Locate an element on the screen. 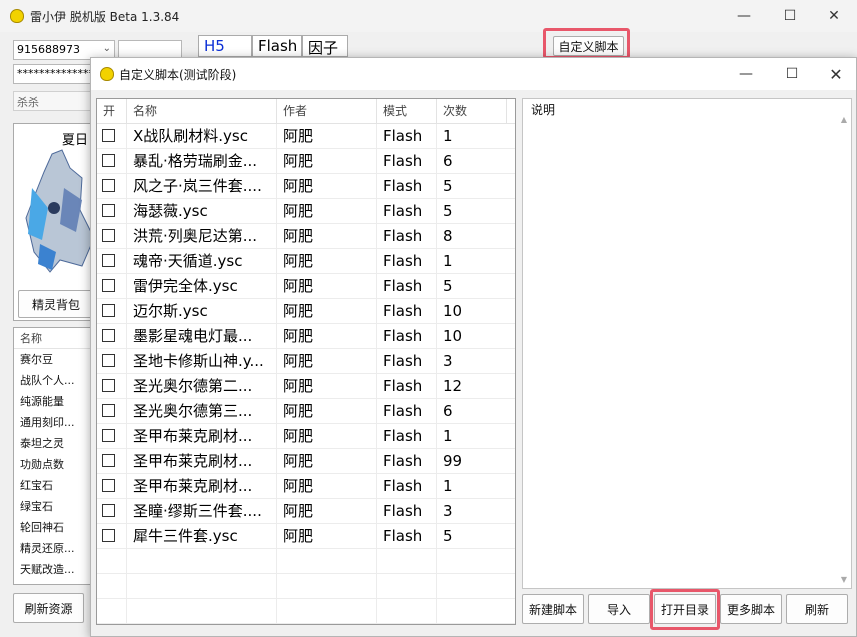 The width and height of the screenshot is (857, 637). list-item: 轮回神石 is located at coordinates (53, 527).